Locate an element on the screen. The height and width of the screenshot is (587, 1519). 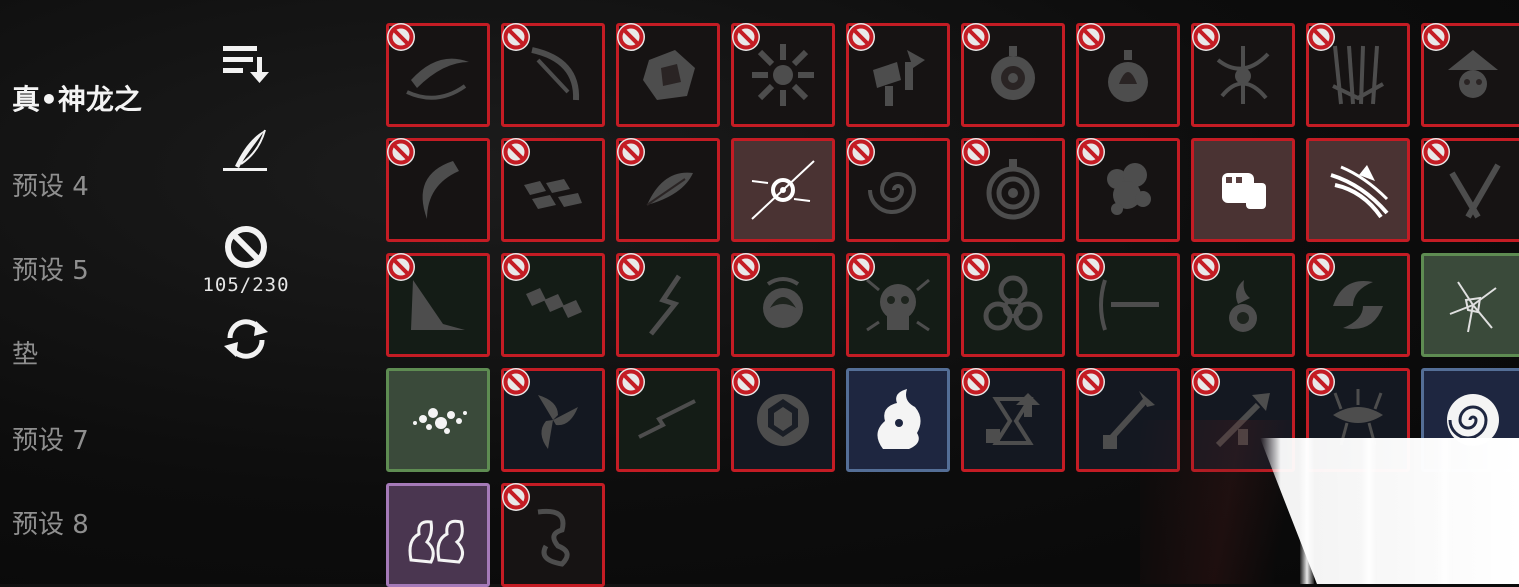
fist-gauntlet-icon is located at coordinates (1244, 191).